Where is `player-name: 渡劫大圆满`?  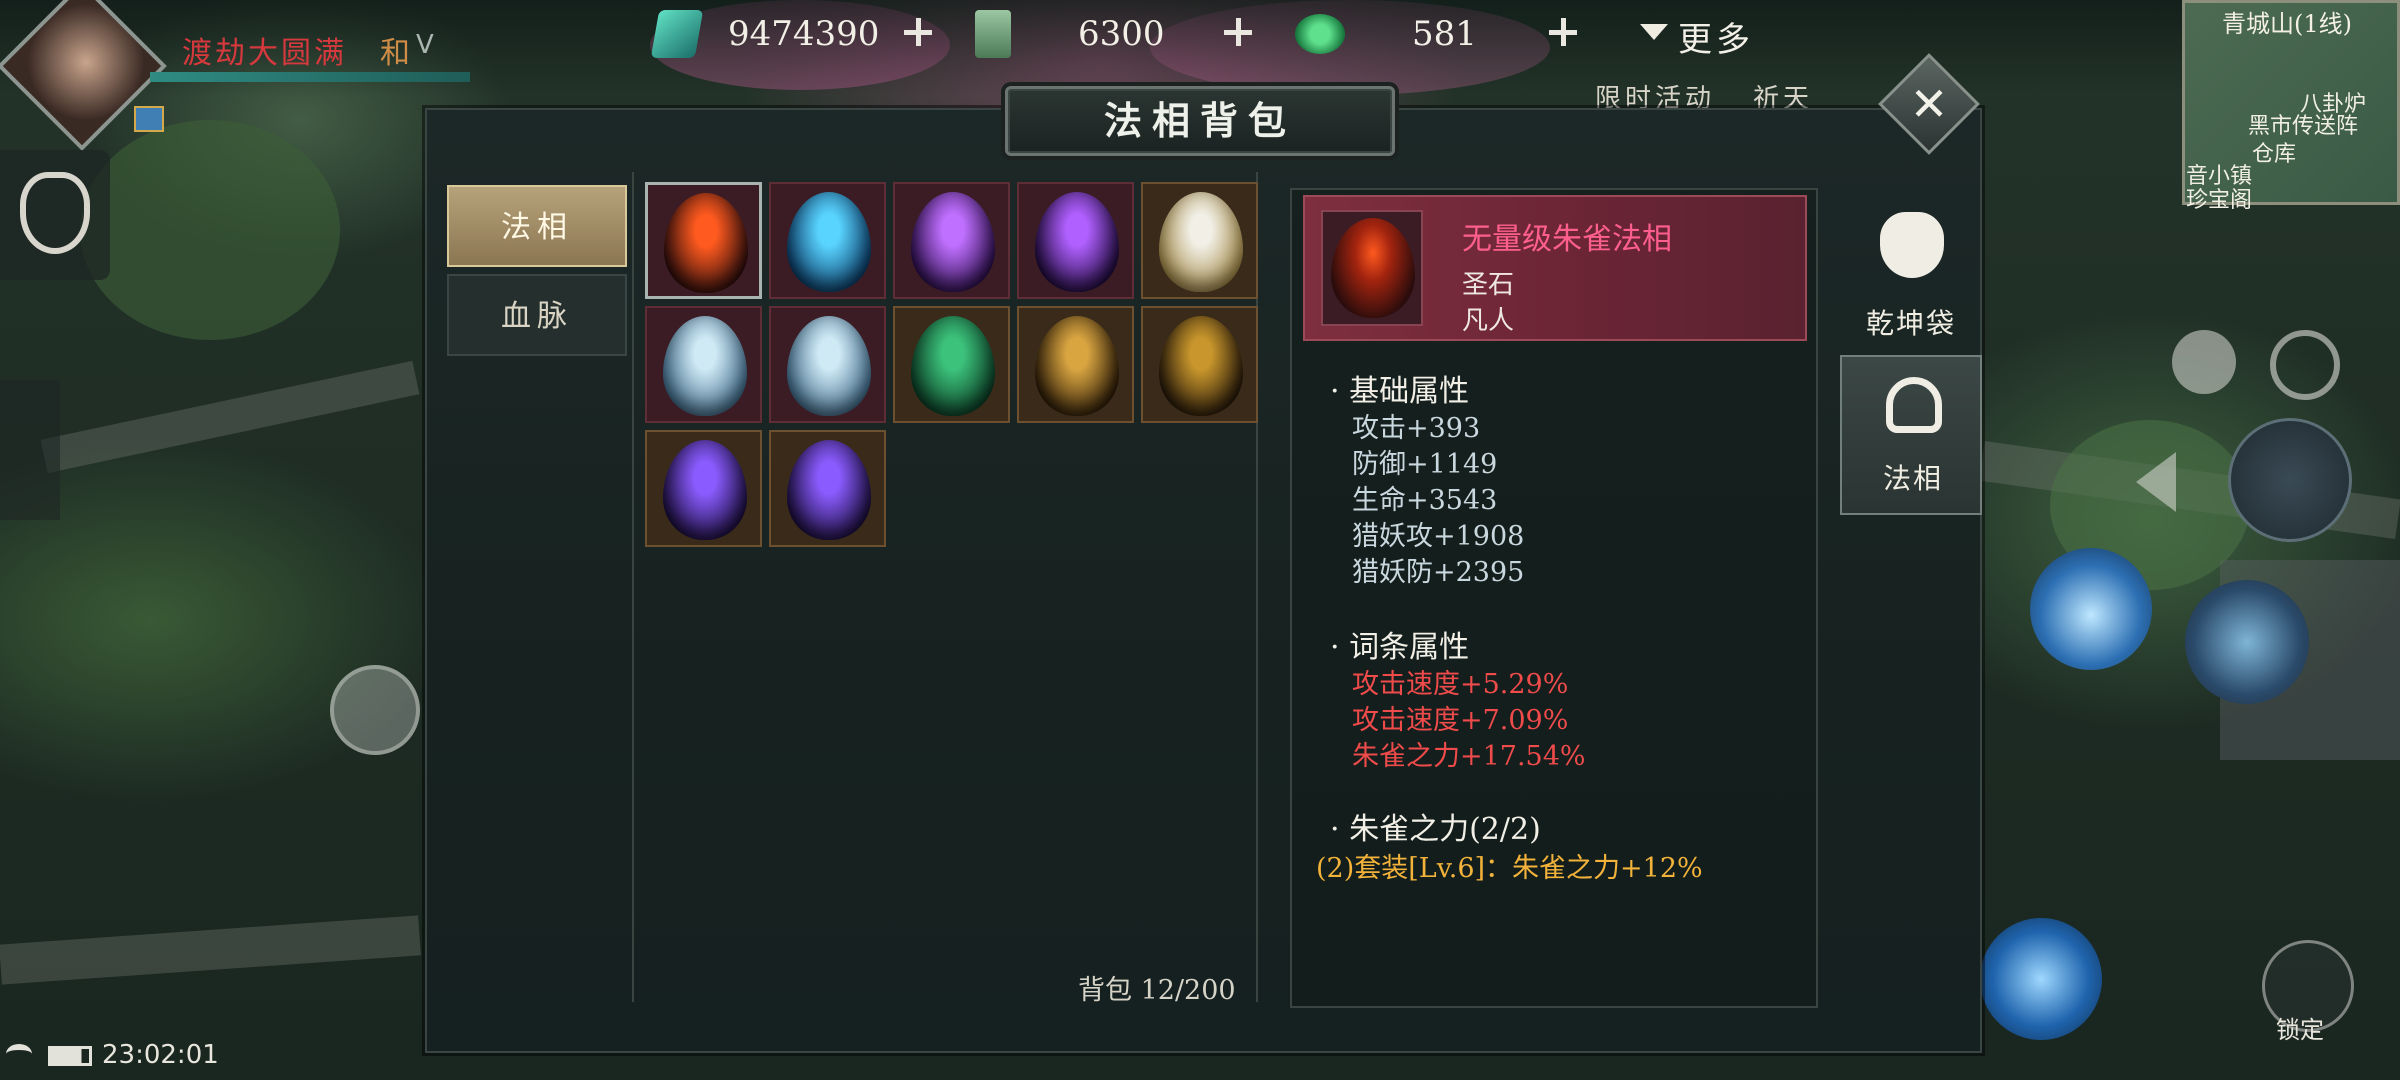 player-name: 渡劫大圆满 is located at coordinates (264, 53).